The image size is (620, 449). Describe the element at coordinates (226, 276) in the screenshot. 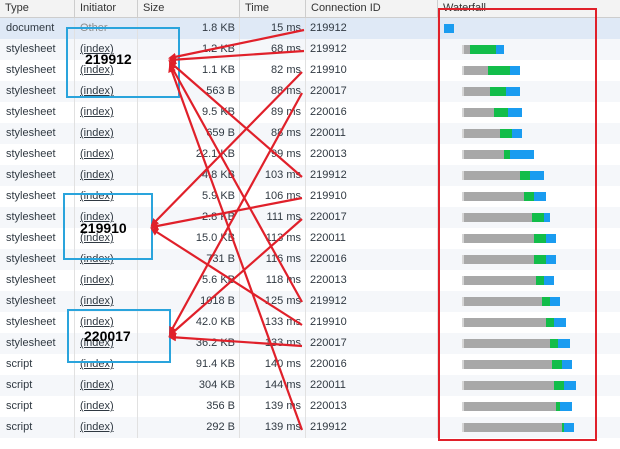

I see `arrow-219910-c` at that location.